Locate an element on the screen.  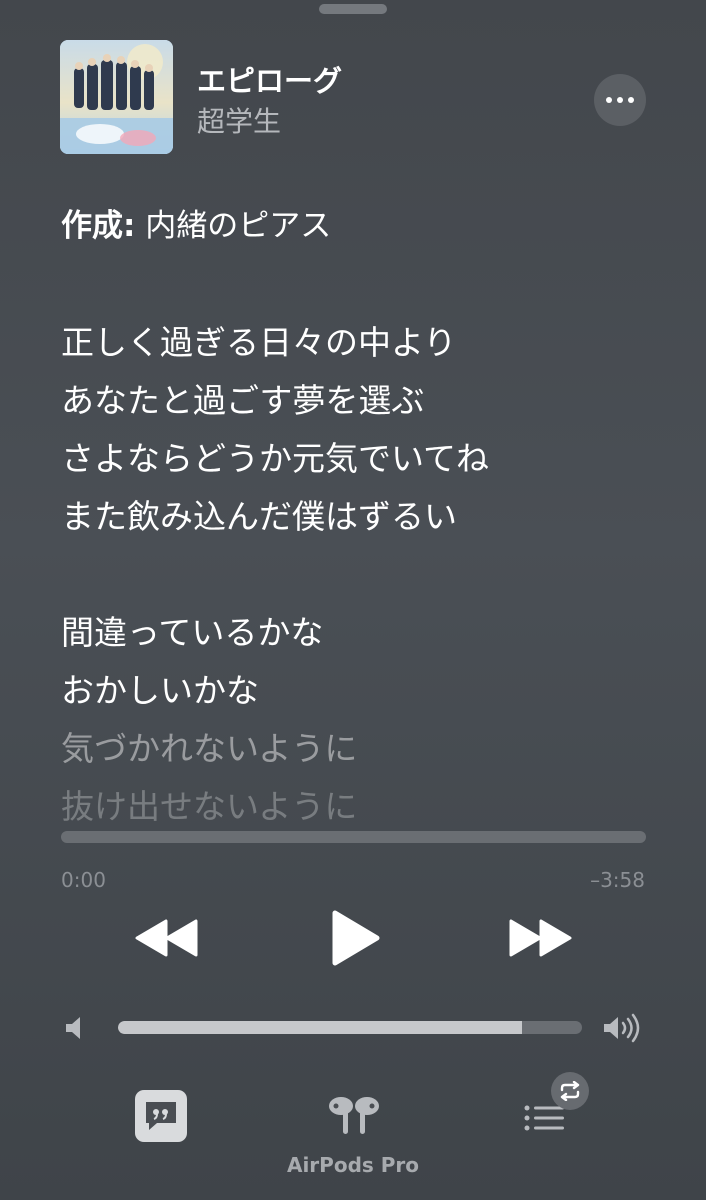
repeat-badge is located at coordinates (570, 1091).